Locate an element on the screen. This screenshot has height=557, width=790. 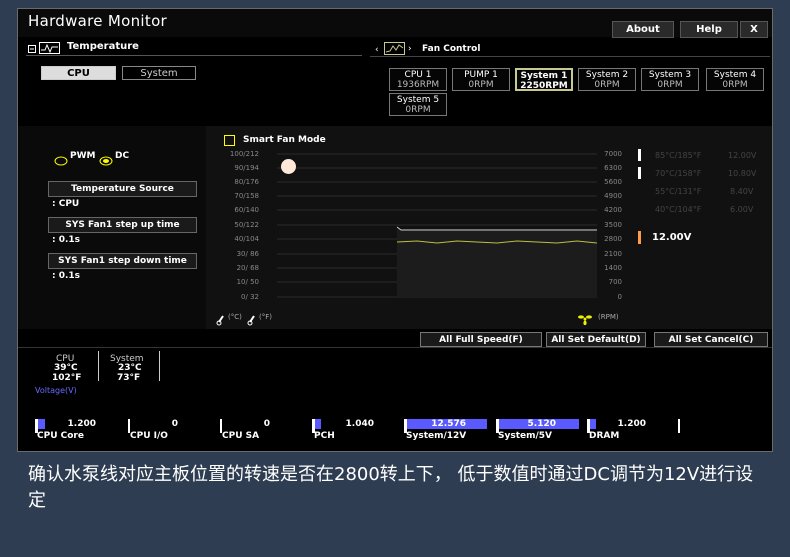
fan-graph-icon is located at coordinates (395, 50).